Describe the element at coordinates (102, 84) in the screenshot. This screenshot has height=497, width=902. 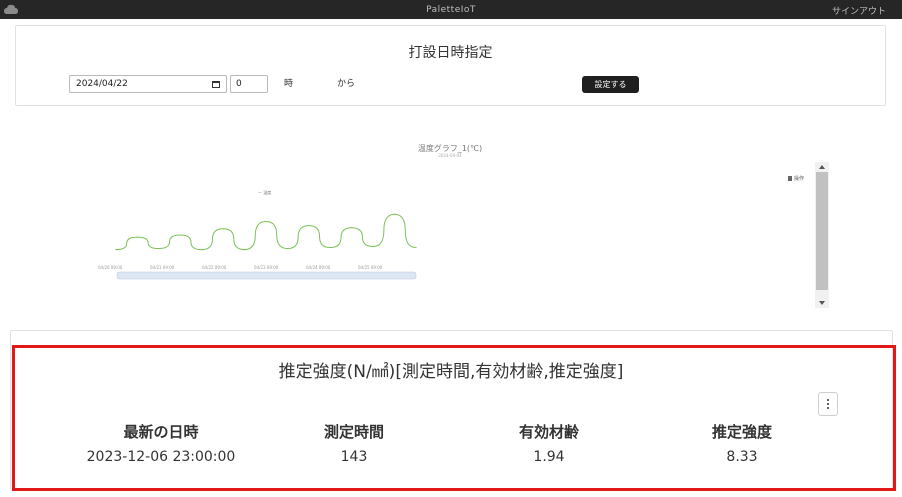
I see `date-value: 2024/04/22` at that location.